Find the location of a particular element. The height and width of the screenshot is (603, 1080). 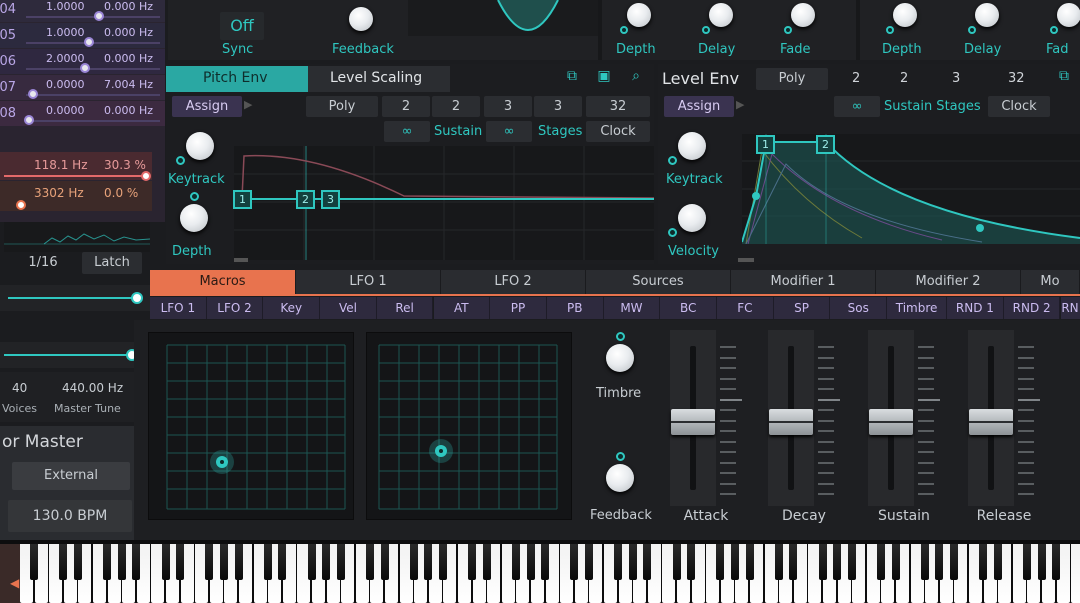

arp-slider-1-handle is located at coordinates (137, 298).